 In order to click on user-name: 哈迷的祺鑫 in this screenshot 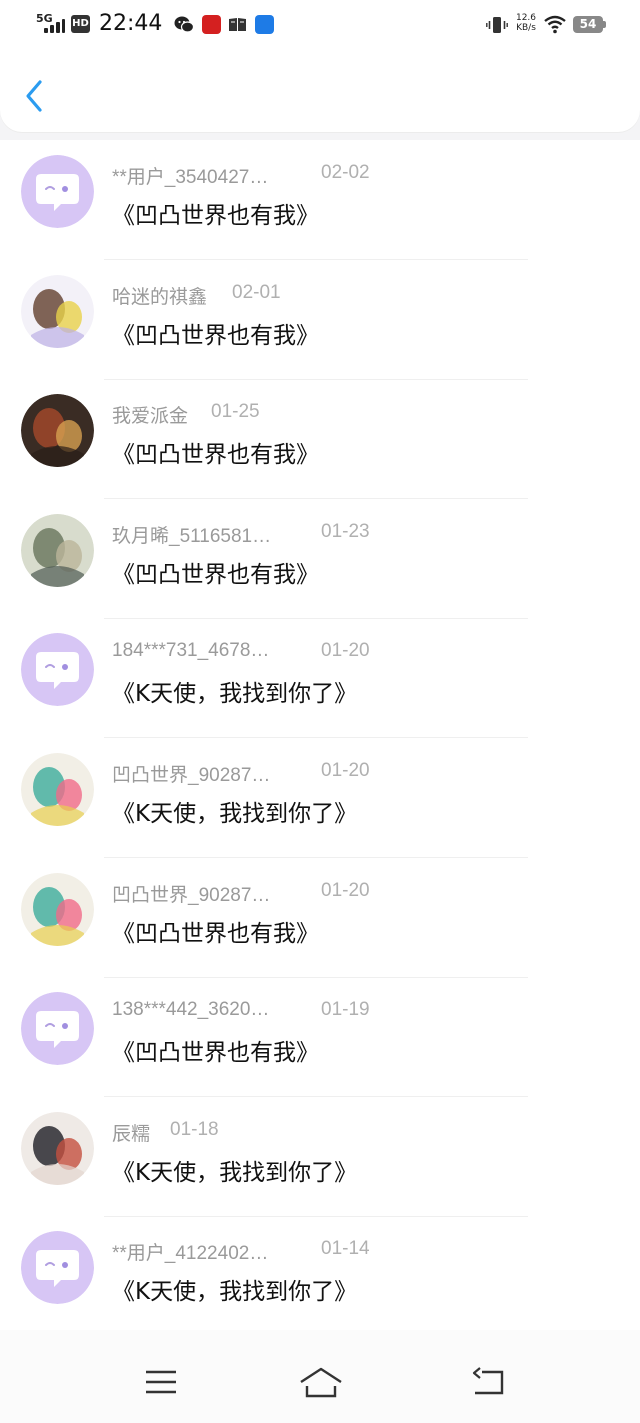, I will do `click(160, 297)`.